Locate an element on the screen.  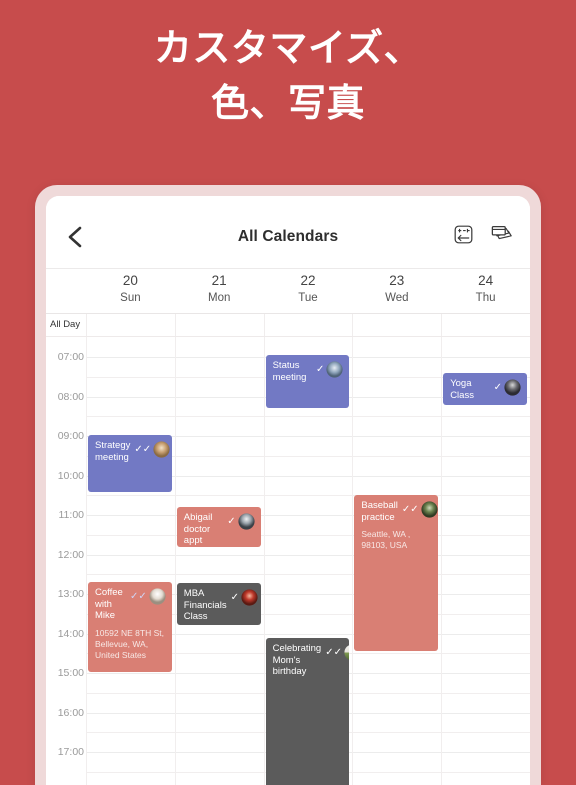
day-header-row: 20 Sun 21 Mon 22 Tue 23 Wed 24 Thu is located at coordinates (288, 291).